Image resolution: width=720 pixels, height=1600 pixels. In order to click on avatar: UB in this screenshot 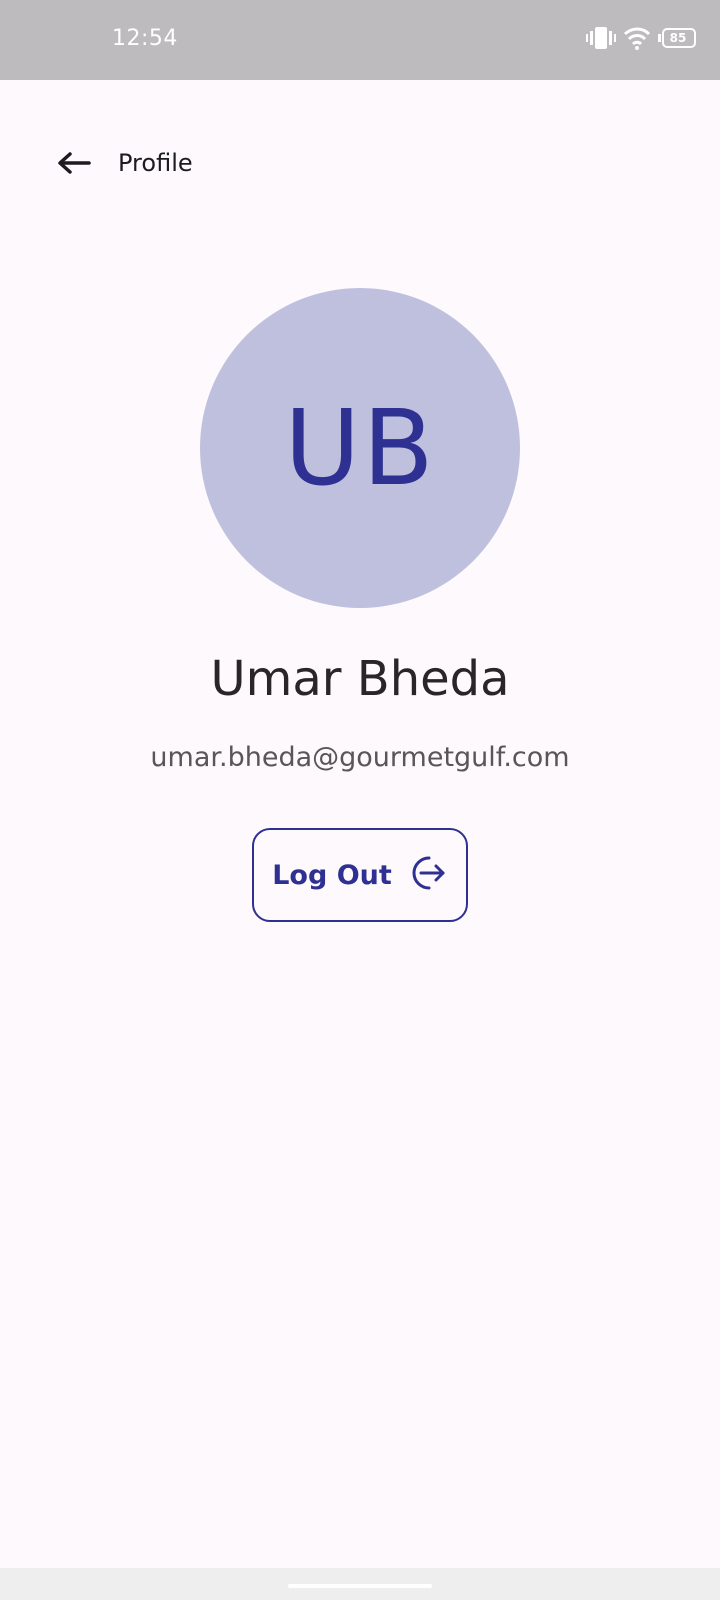, I will do `click(360, 448)`.